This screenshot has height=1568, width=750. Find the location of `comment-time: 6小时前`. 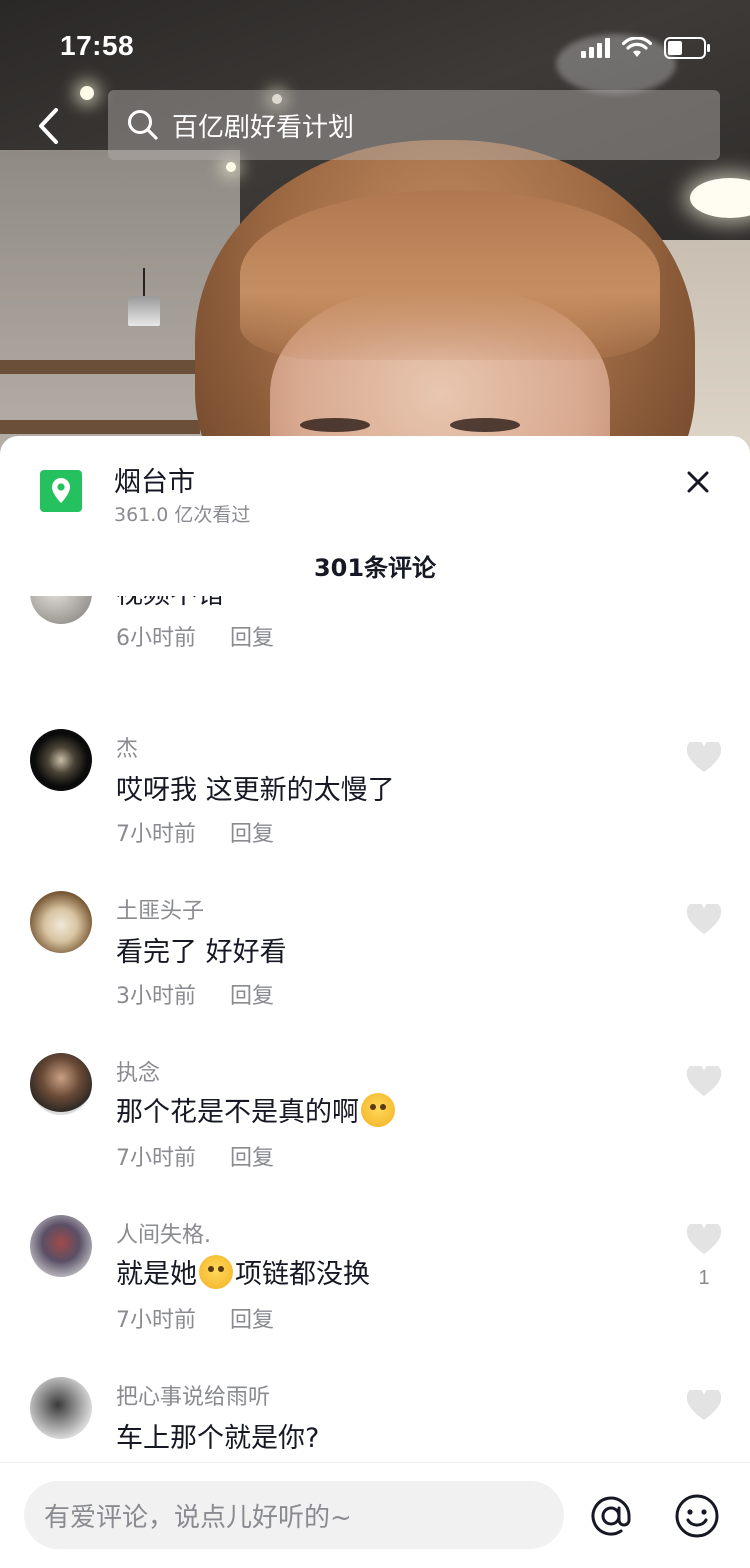

comment-time: 6小时前 is located at coordinates (156, 638).